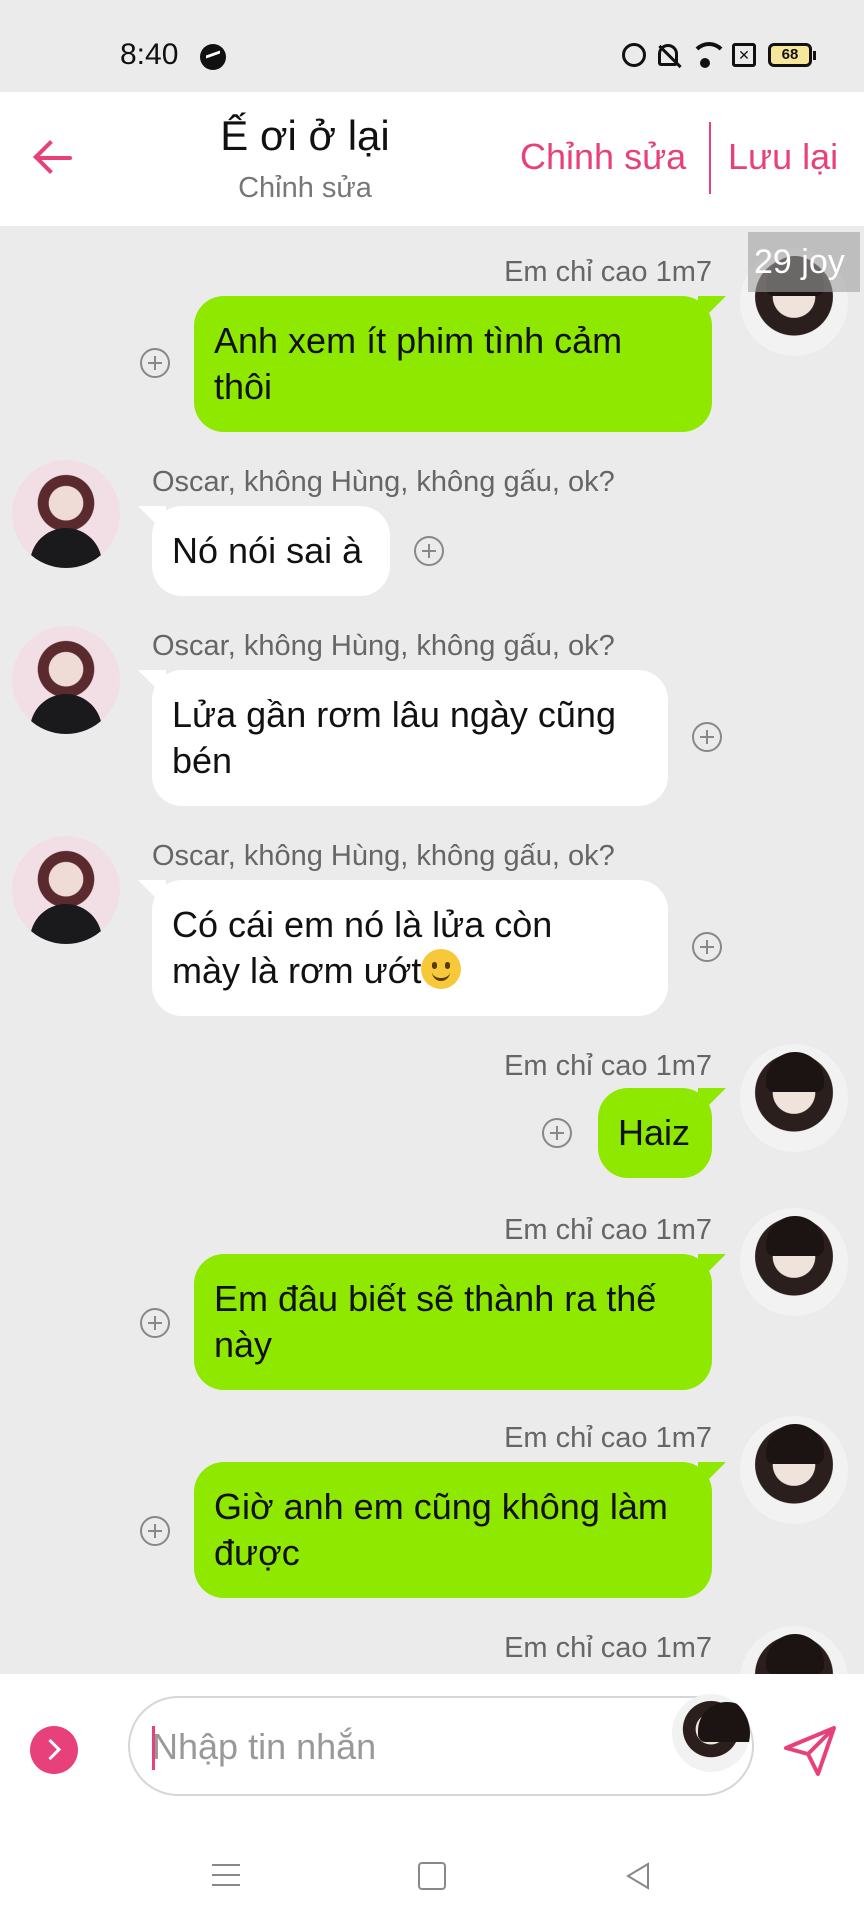 This screenshot has width=864, height=1920. What do you see at coordinates (710, 158) in the screenshot?
I see `header-divider` at bounding box center [710, 158].